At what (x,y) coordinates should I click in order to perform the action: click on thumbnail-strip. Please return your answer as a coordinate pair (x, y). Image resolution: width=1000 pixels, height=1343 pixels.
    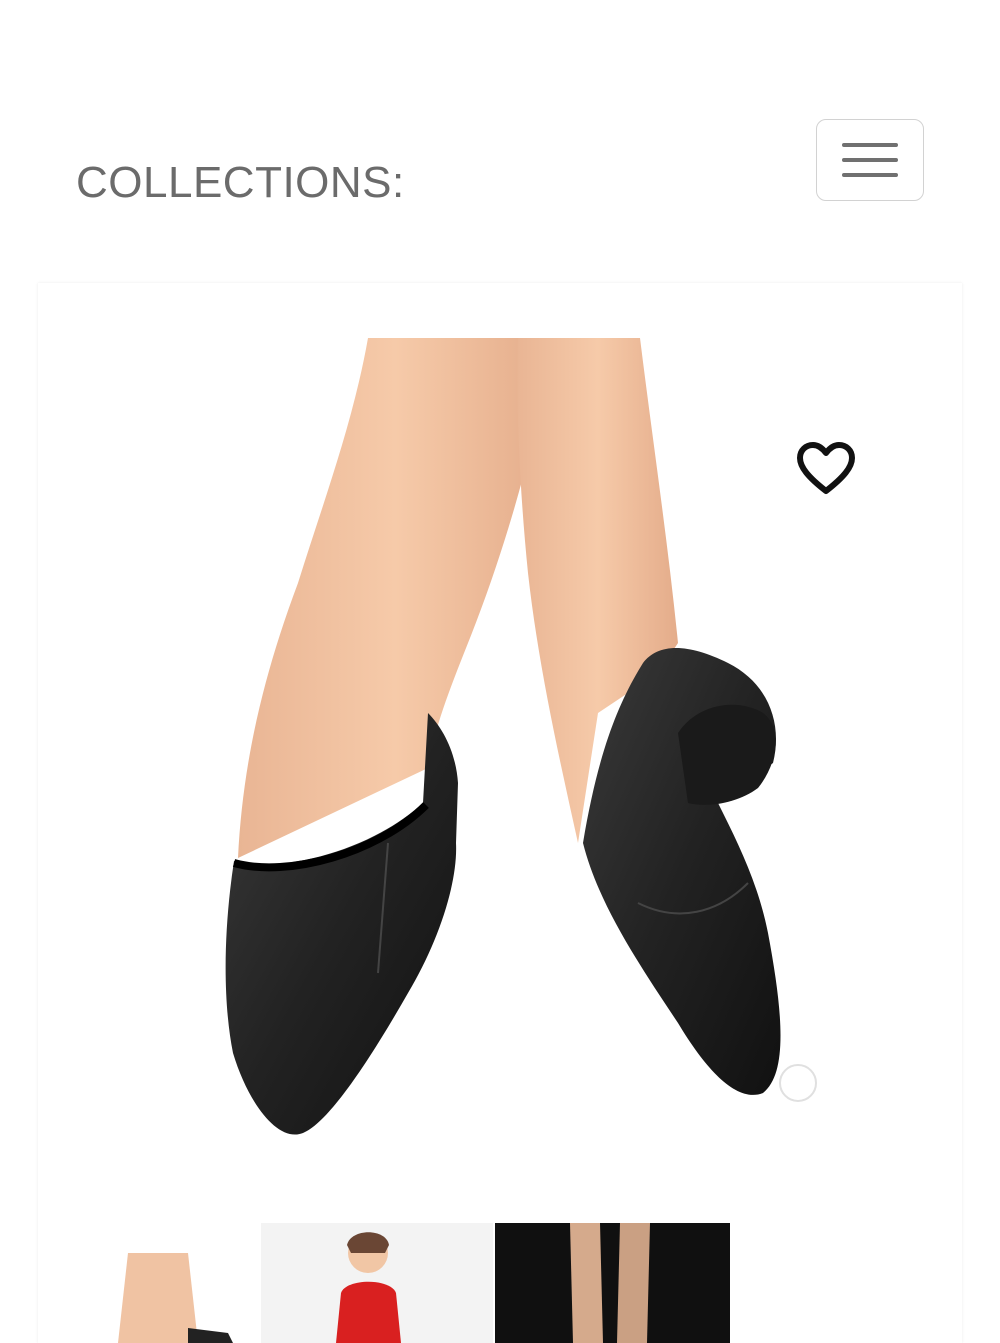
    Looking at the image, I should click on (500, 1283).